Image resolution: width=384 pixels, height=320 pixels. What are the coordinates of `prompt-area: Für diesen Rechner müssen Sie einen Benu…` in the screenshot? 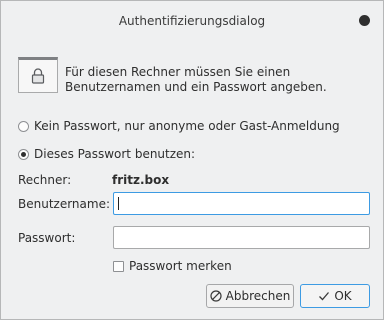 It's located at (181, 76).